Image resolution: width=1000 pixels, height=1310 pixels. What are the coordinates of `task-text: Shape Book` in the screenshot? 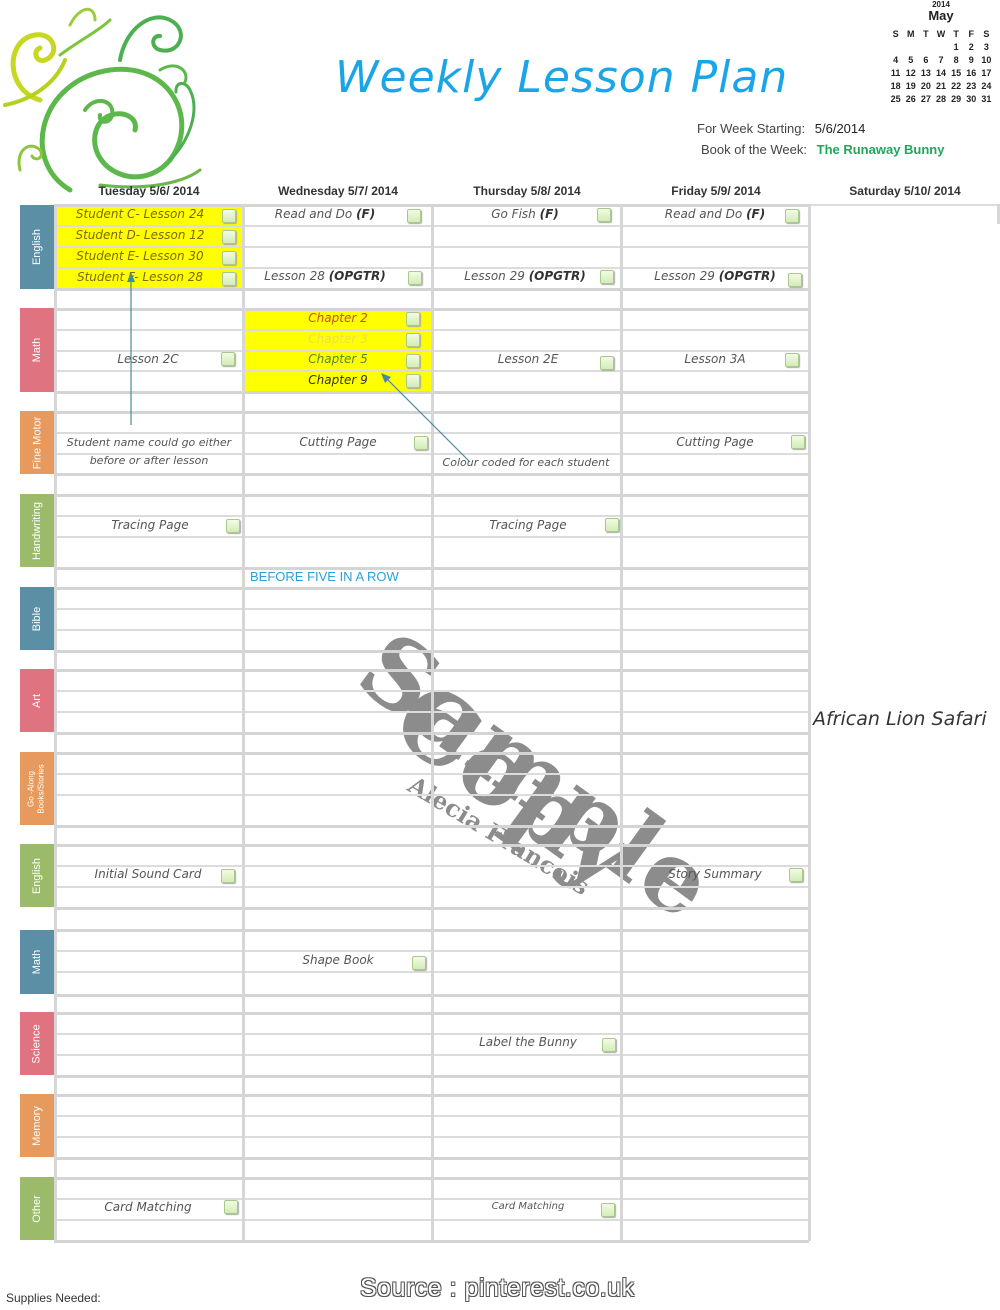 It's located at (338, 960).